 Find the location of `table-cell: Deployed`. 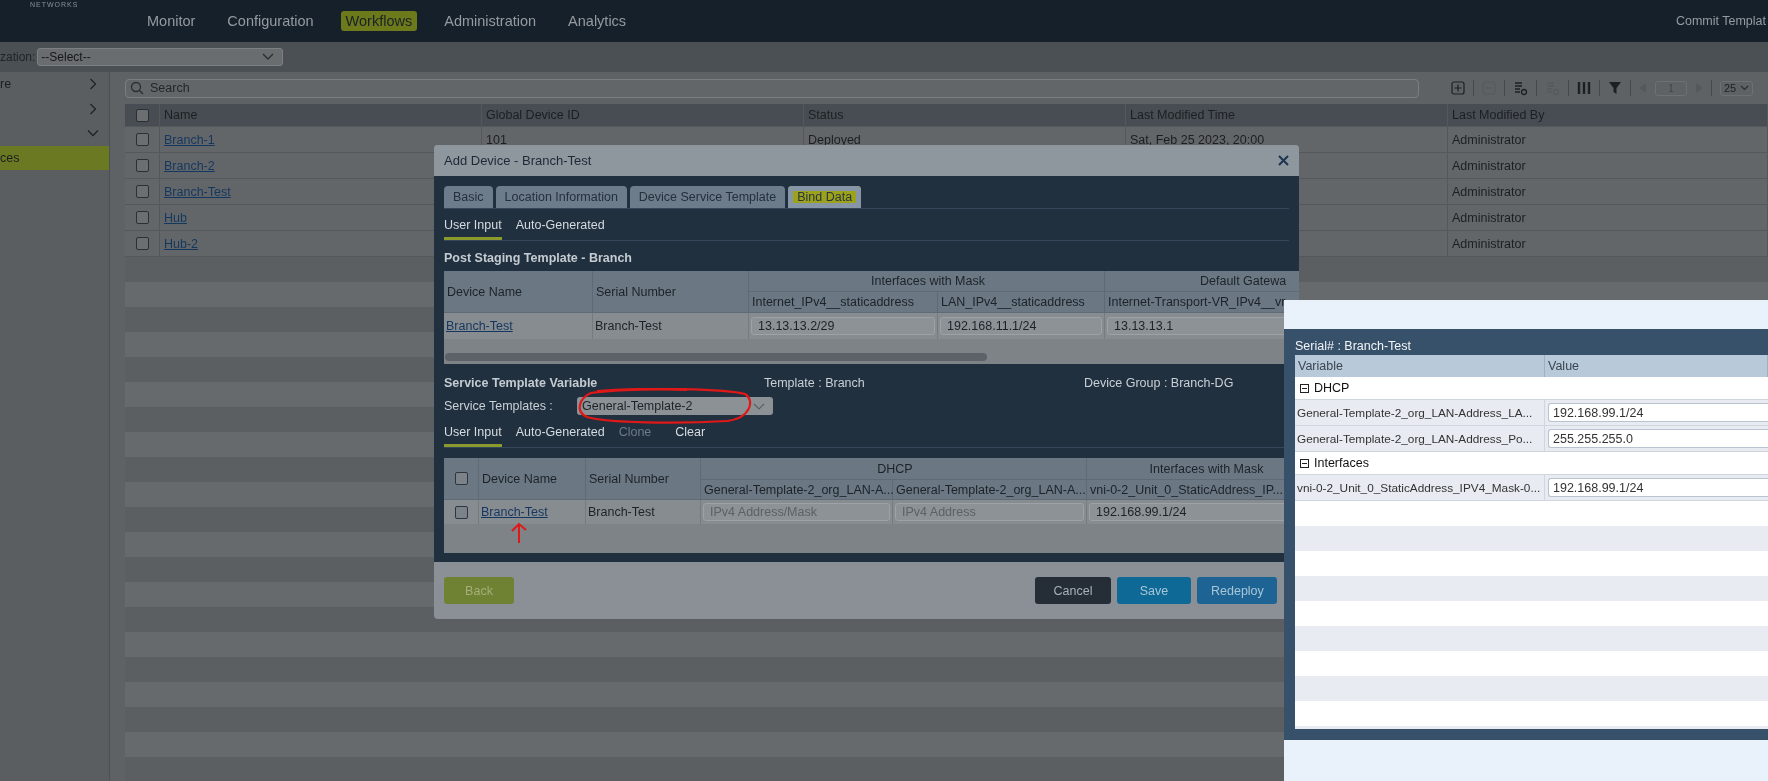

table-cell: Deployed is located at coordinates (834, 139).